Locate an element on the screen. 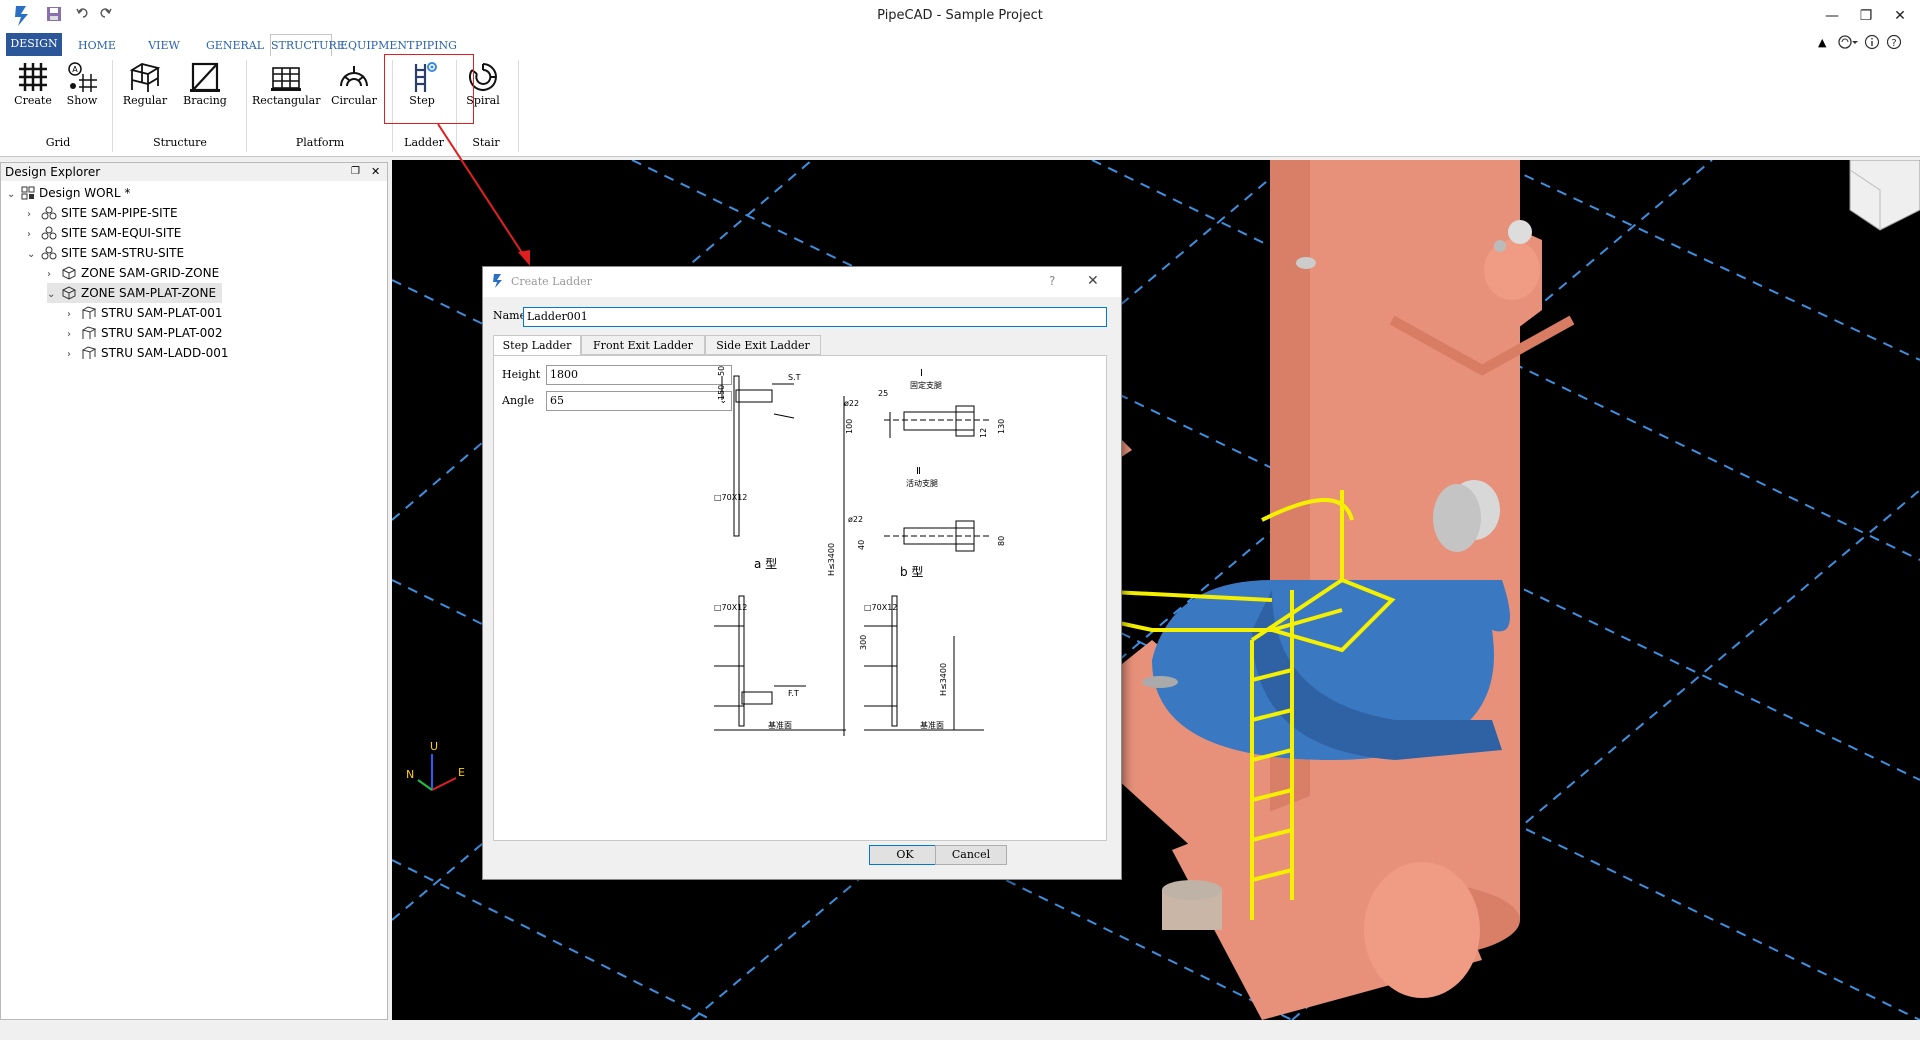 The width and height of the screenshot is (1920, 1040). tab-view: VIEW is located at coordinates (164, 46).